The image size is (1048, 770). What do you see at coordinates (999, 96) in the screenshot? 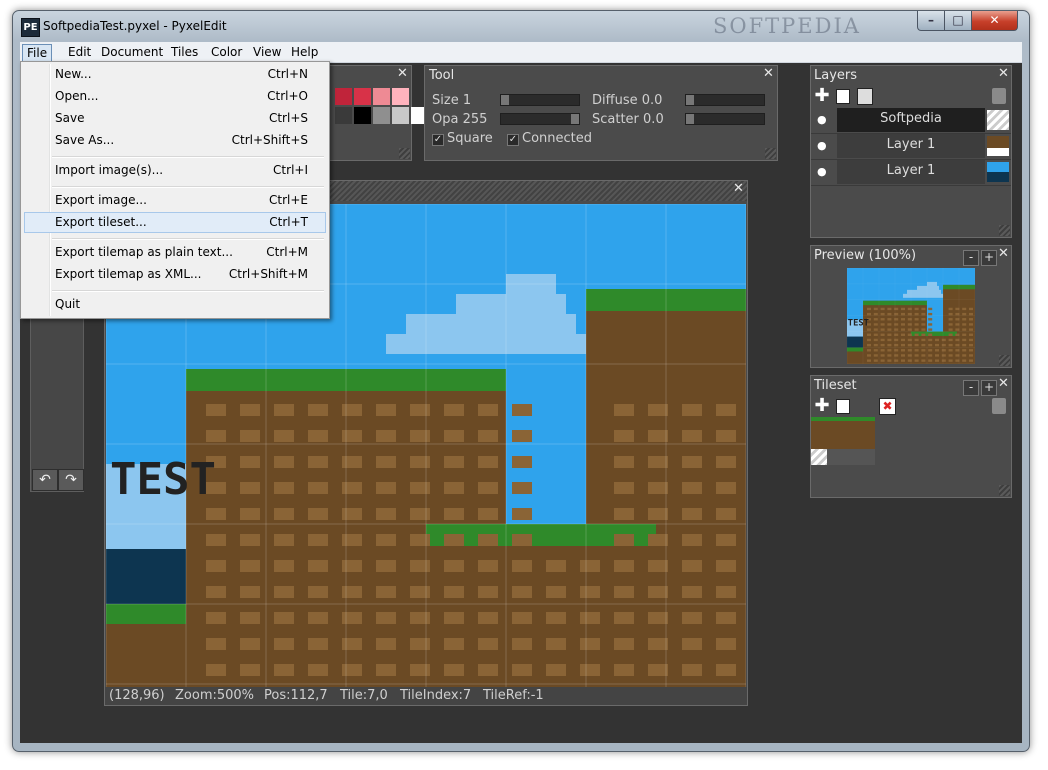
I see `delete-layer-icon` at bounding box center [999, 96].